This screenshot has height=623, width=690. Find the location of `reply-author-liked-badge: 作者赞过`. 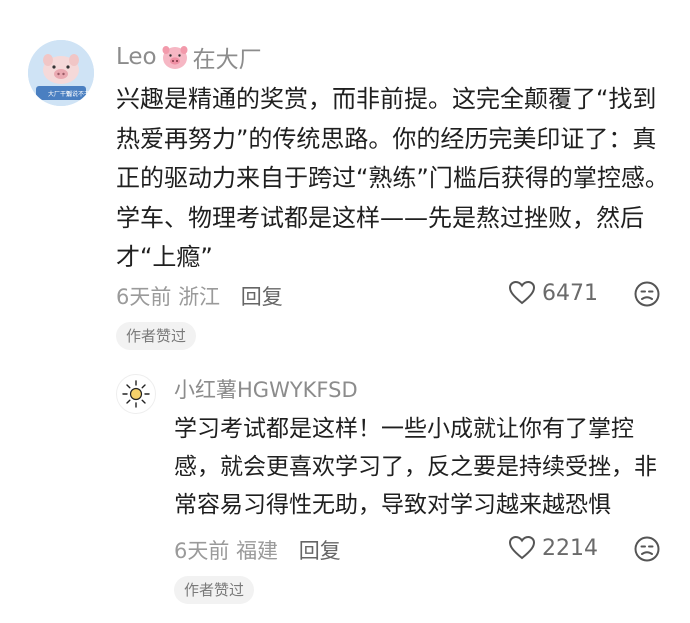

reply-author-liked-badge: 作者赞过 is located at coordinates (214, 590).